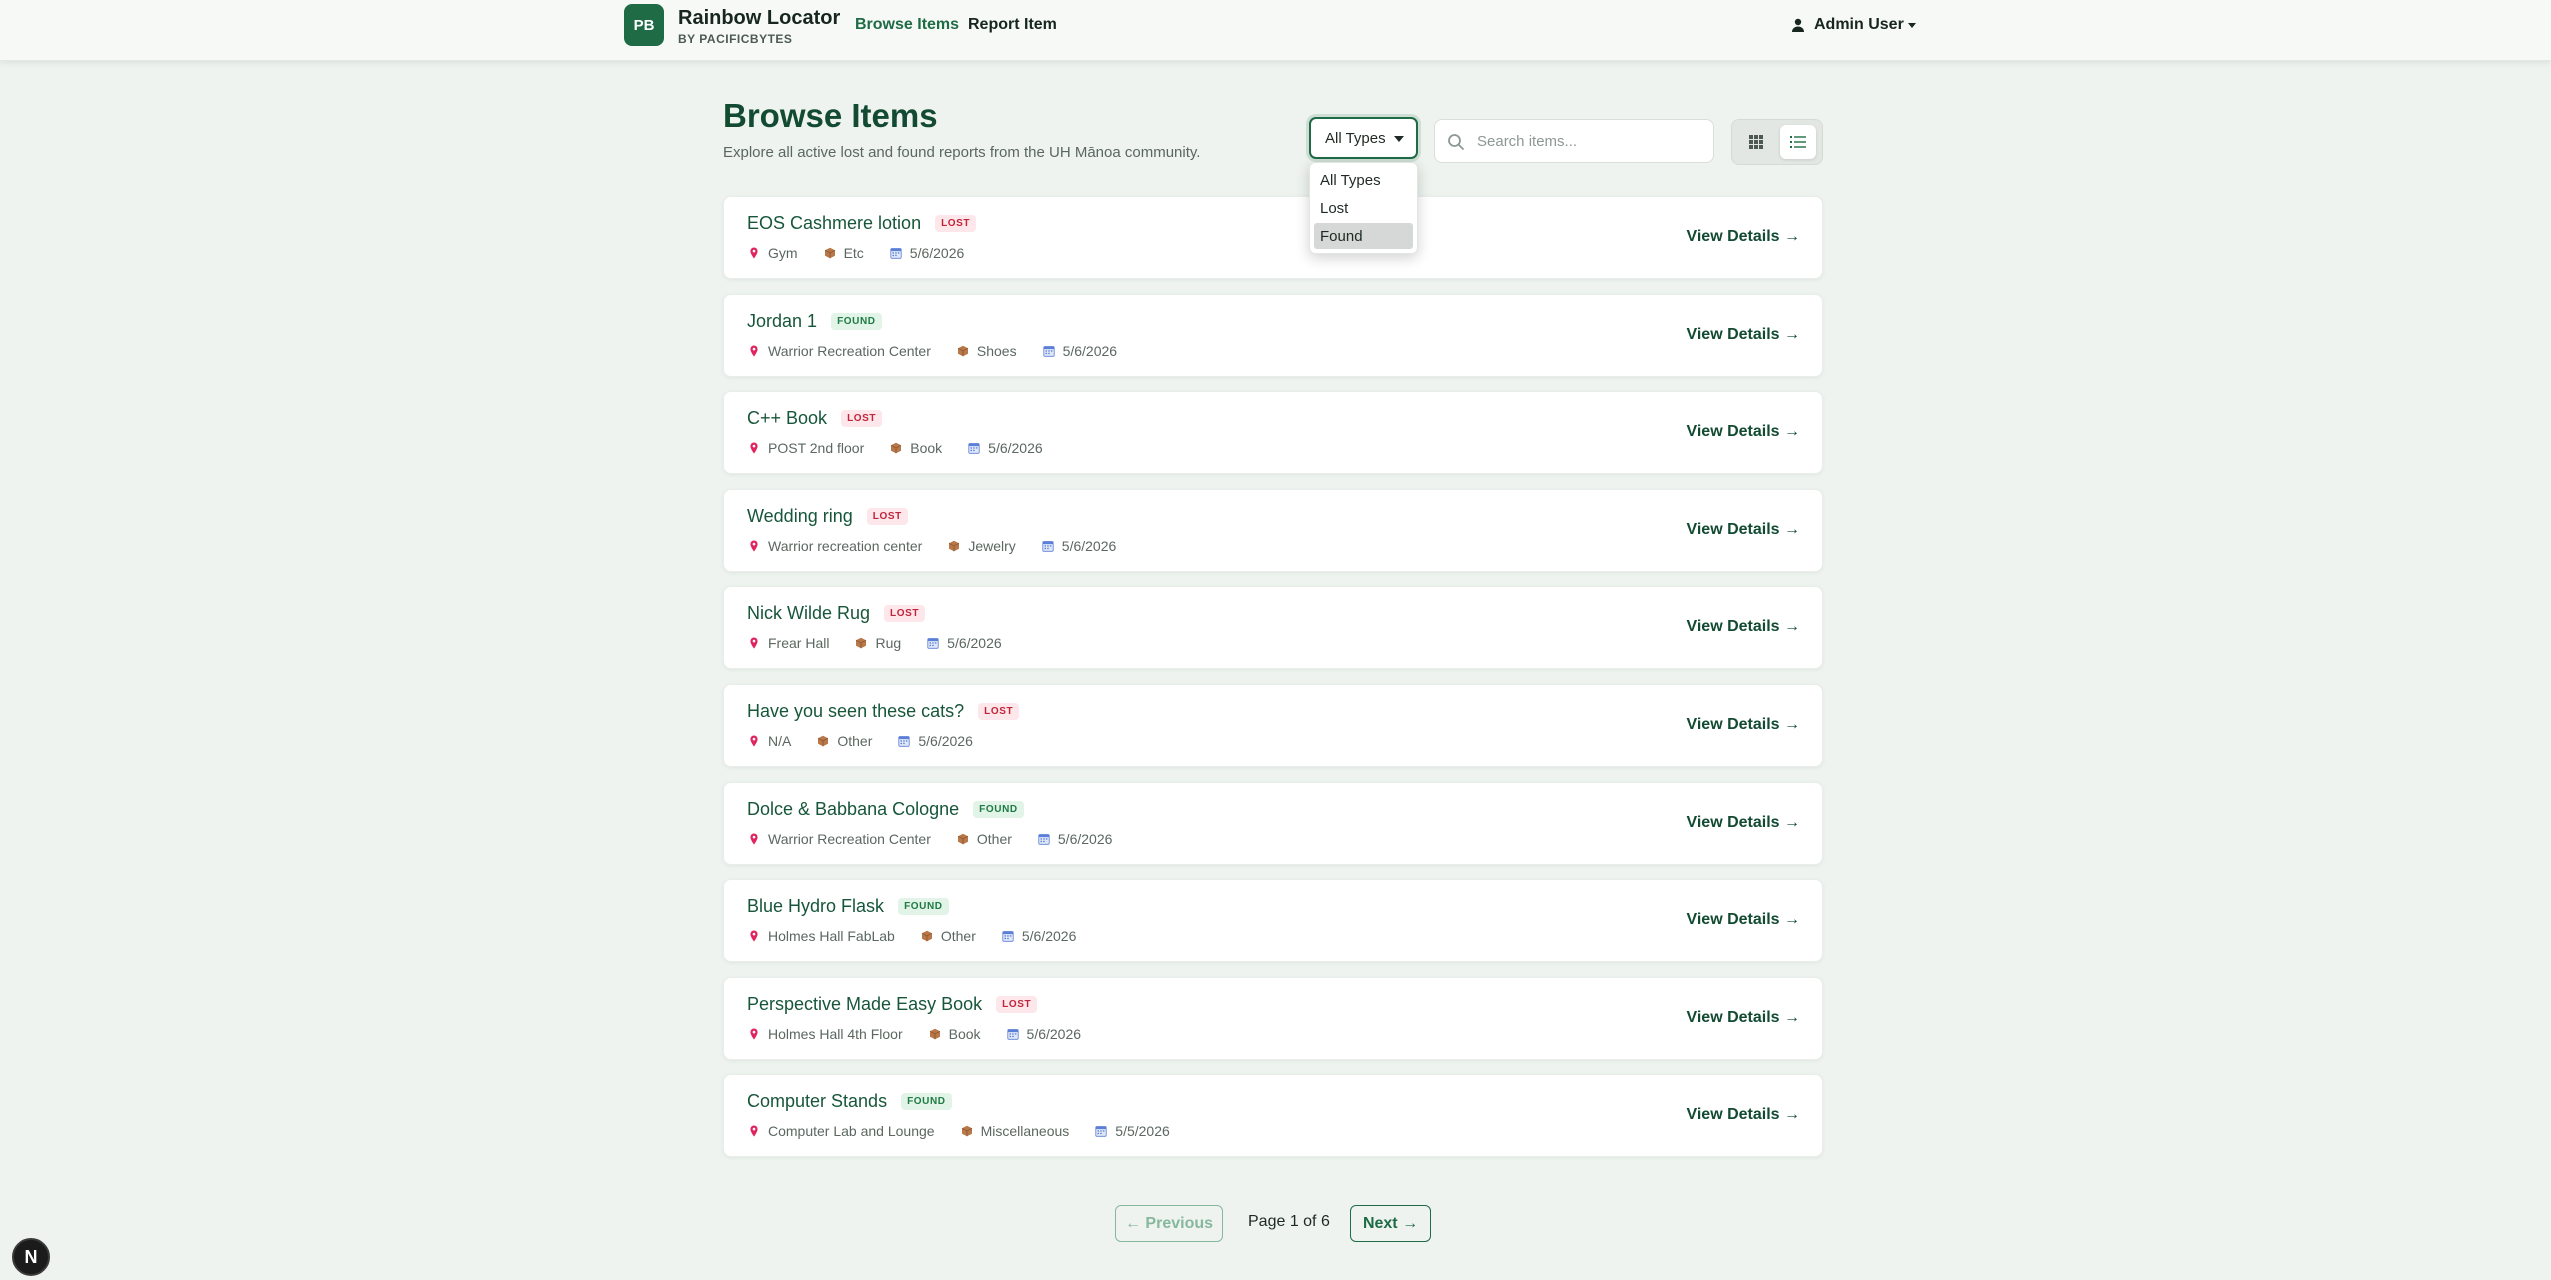 The height and width of the screenshot is (1280, 2551). I want to click on nav-report-item: Report Item, so click(1012, 25).